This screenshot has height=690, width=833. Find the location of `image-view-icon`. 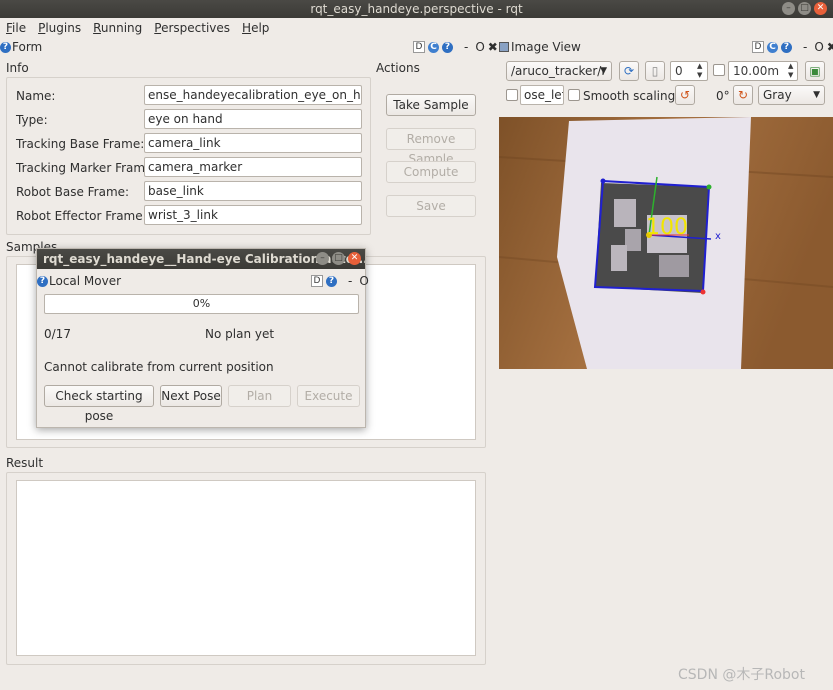

image-view-icon is located at coordinates (504, 47).